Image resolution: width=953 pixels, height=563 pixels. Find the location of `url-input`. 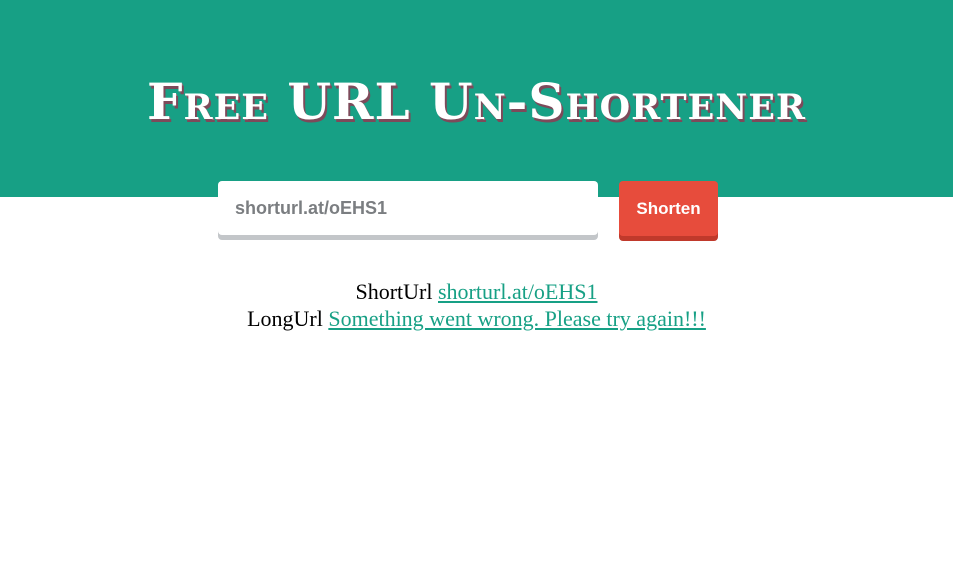

url-input is located at coordinates (408, 208).